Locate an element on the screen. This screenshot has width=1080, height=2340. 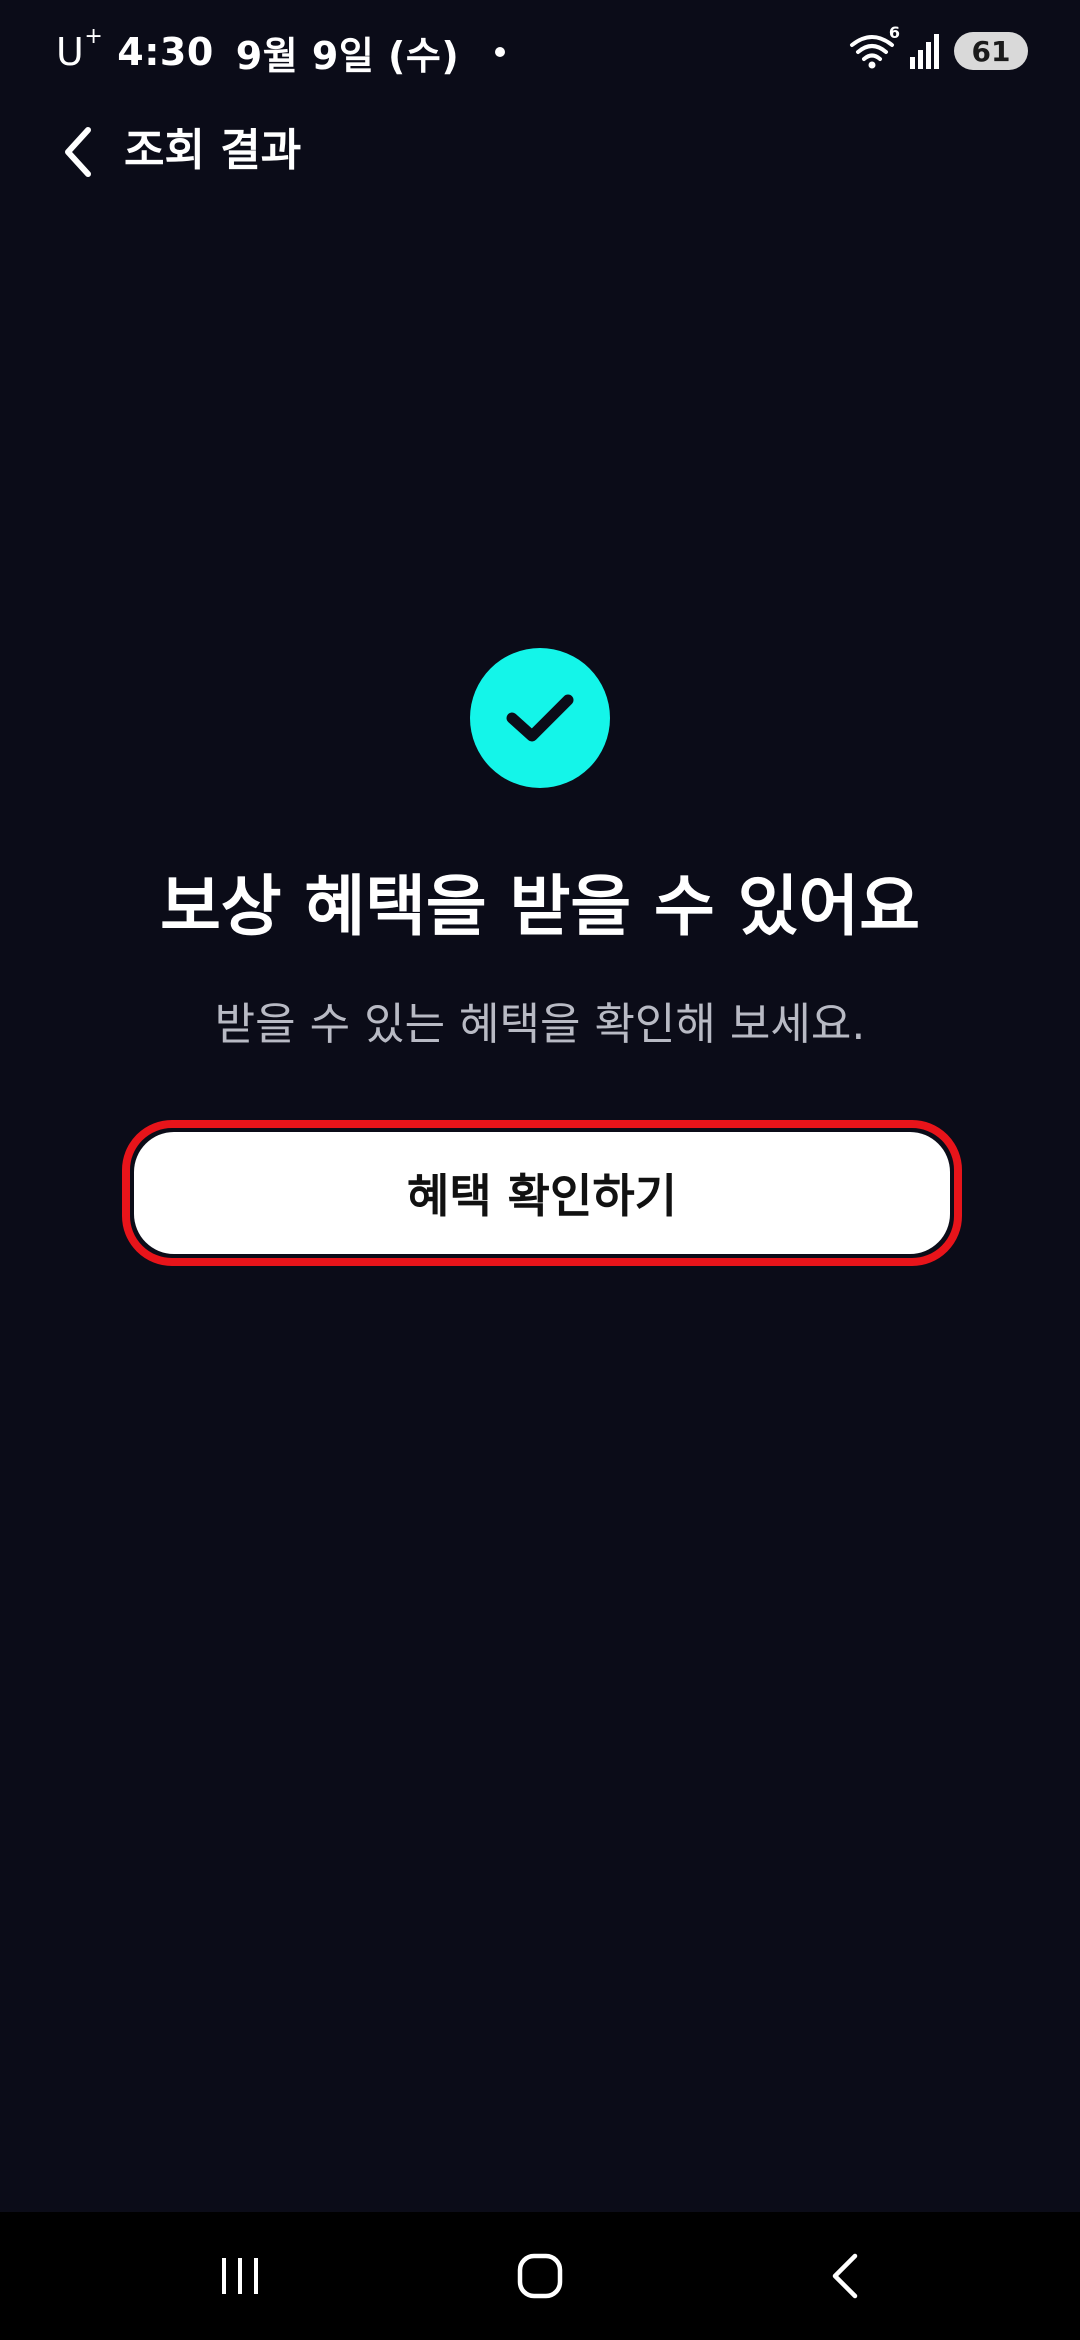
nav-home-button is located at coordinates (540, 2276).